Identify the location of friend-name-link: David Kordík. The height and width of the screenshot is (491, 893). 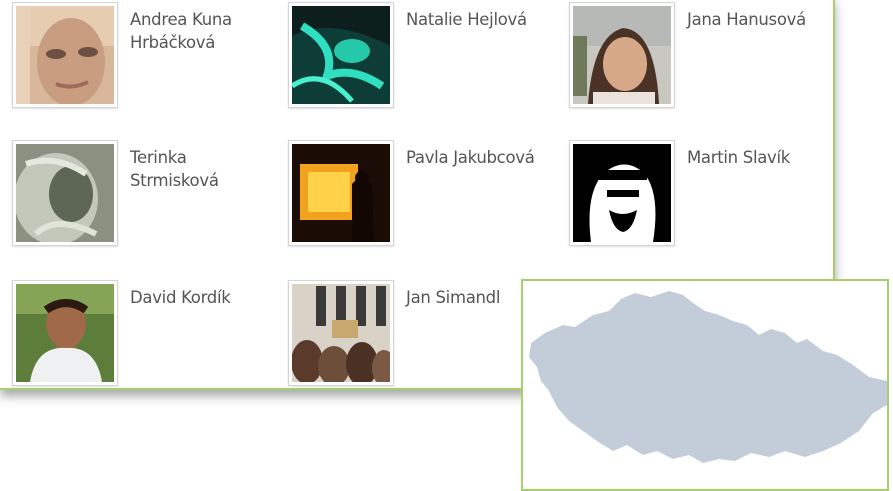
(200, 297).